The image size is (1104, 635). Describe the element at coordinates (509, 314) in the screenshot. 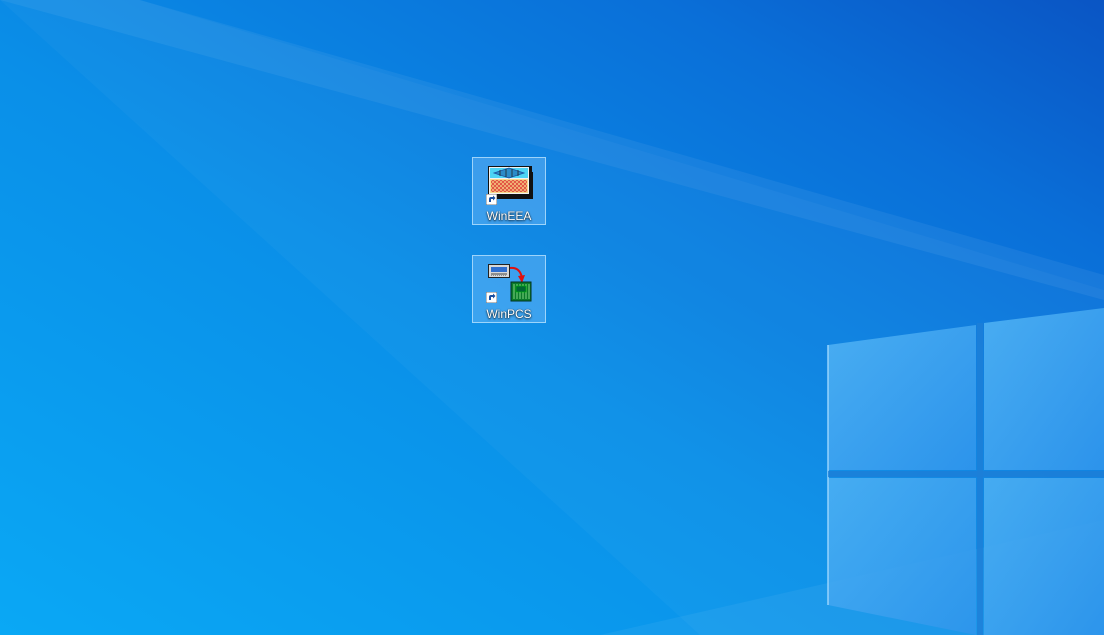

I see `desktop-icon-label: WinPCS` at that location.